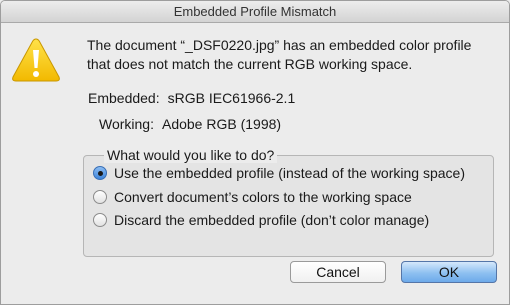 The image size is (510, 305). I want to click on embedded-profile-row: Embedded: sRGB IEC61966-2.1, so click(191, 98).